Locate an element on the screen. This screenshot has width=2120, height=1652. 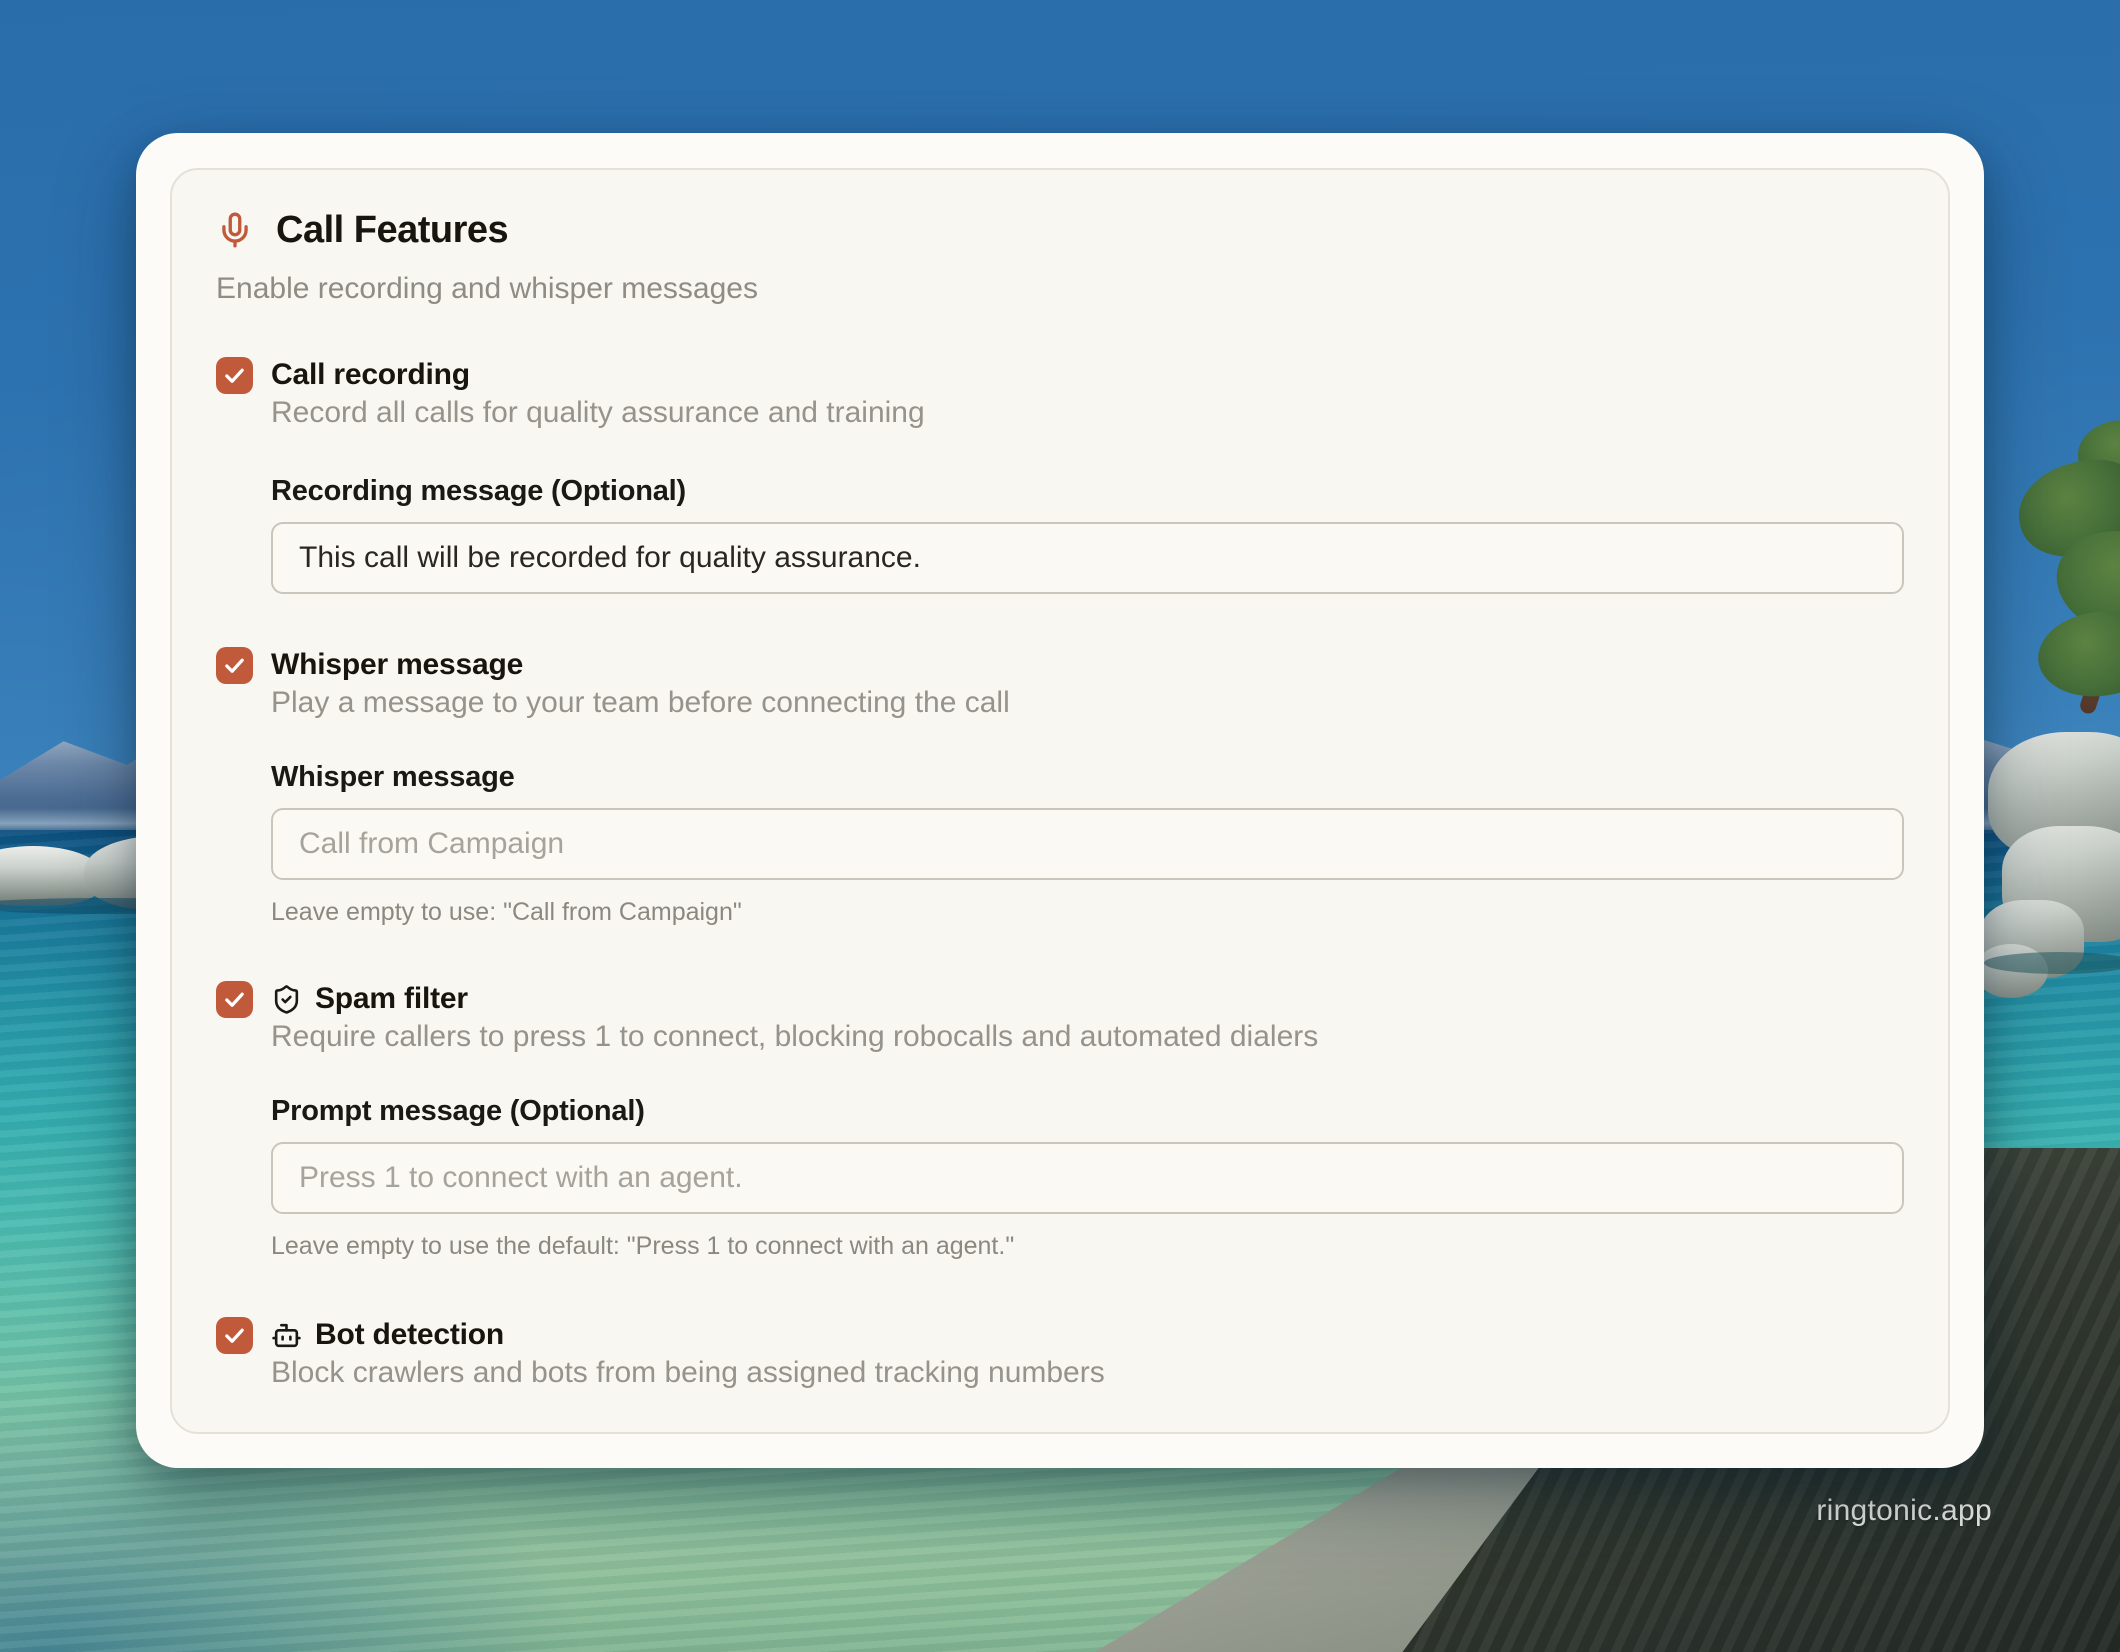
field-label: Recording message (Optional) is located at coordinates (478, 491).